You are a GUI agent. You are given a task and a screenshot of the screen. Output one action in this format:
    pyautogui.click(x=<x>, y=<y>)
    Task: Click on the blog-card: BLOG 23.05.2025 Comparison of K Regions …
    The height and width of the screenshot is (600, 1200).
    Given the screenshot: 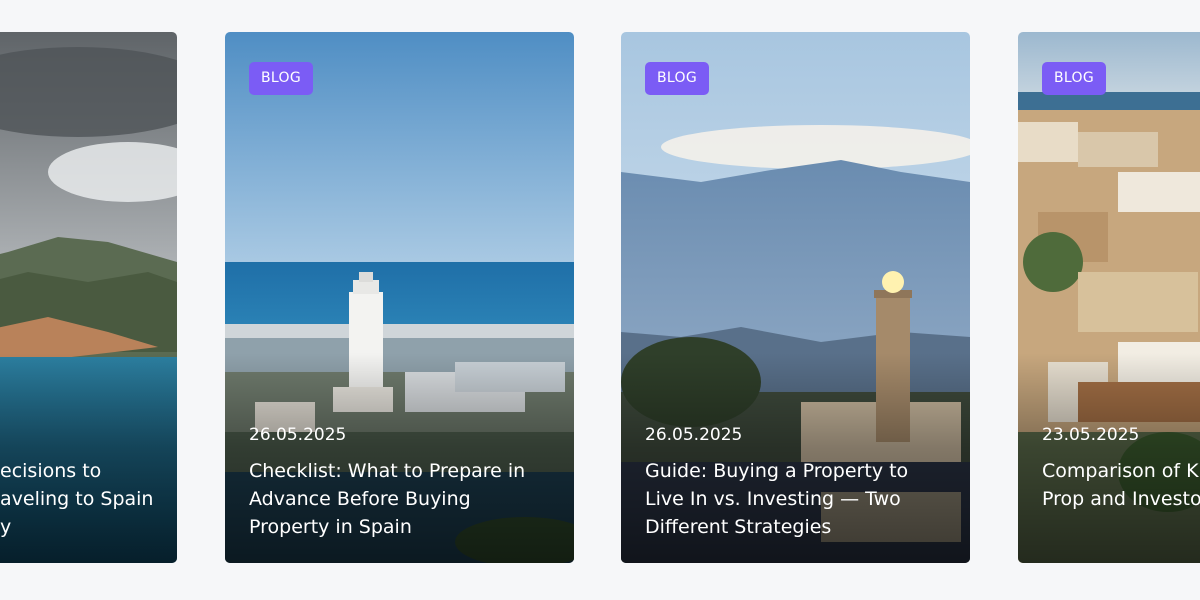 What is the action you would take?
    pyautogui.click(x=1109, y=297)
    